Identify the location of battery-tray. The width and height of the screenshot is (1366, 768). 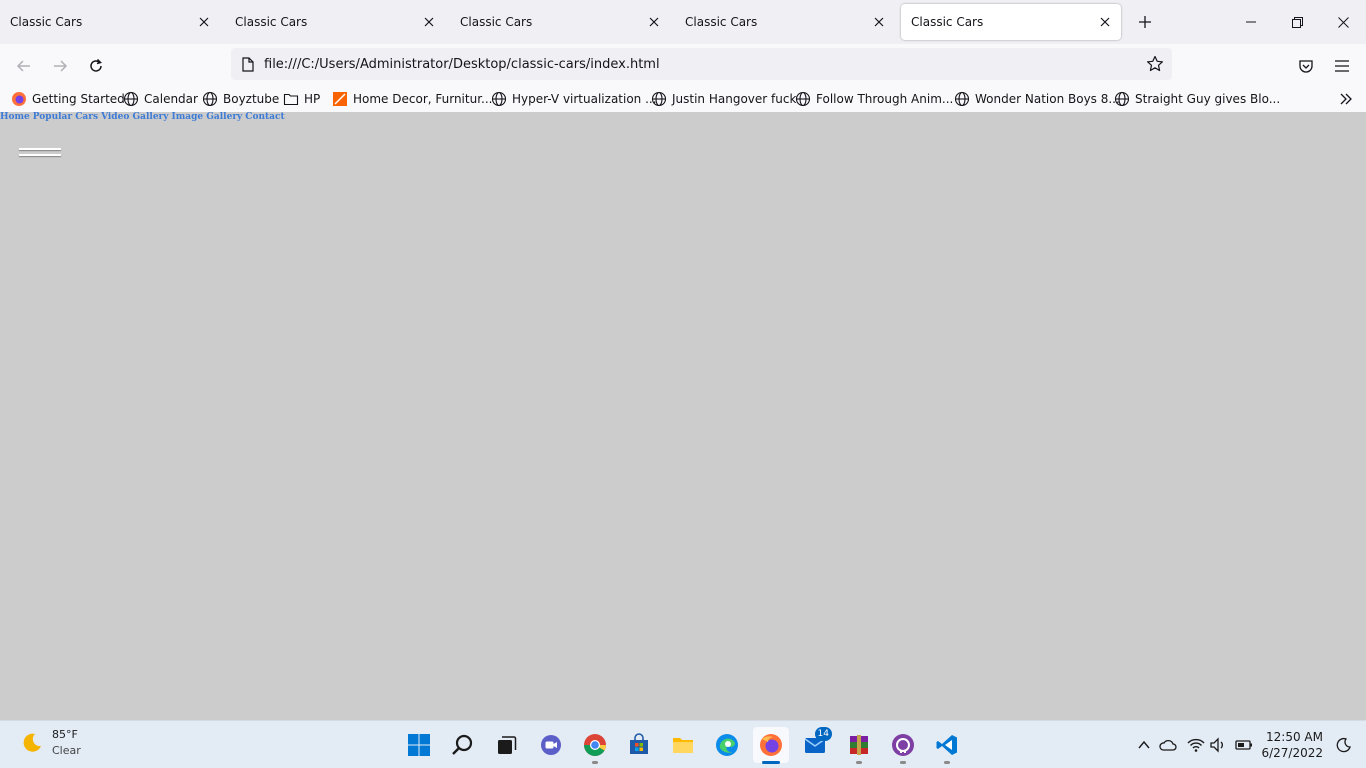
(1244, 745).